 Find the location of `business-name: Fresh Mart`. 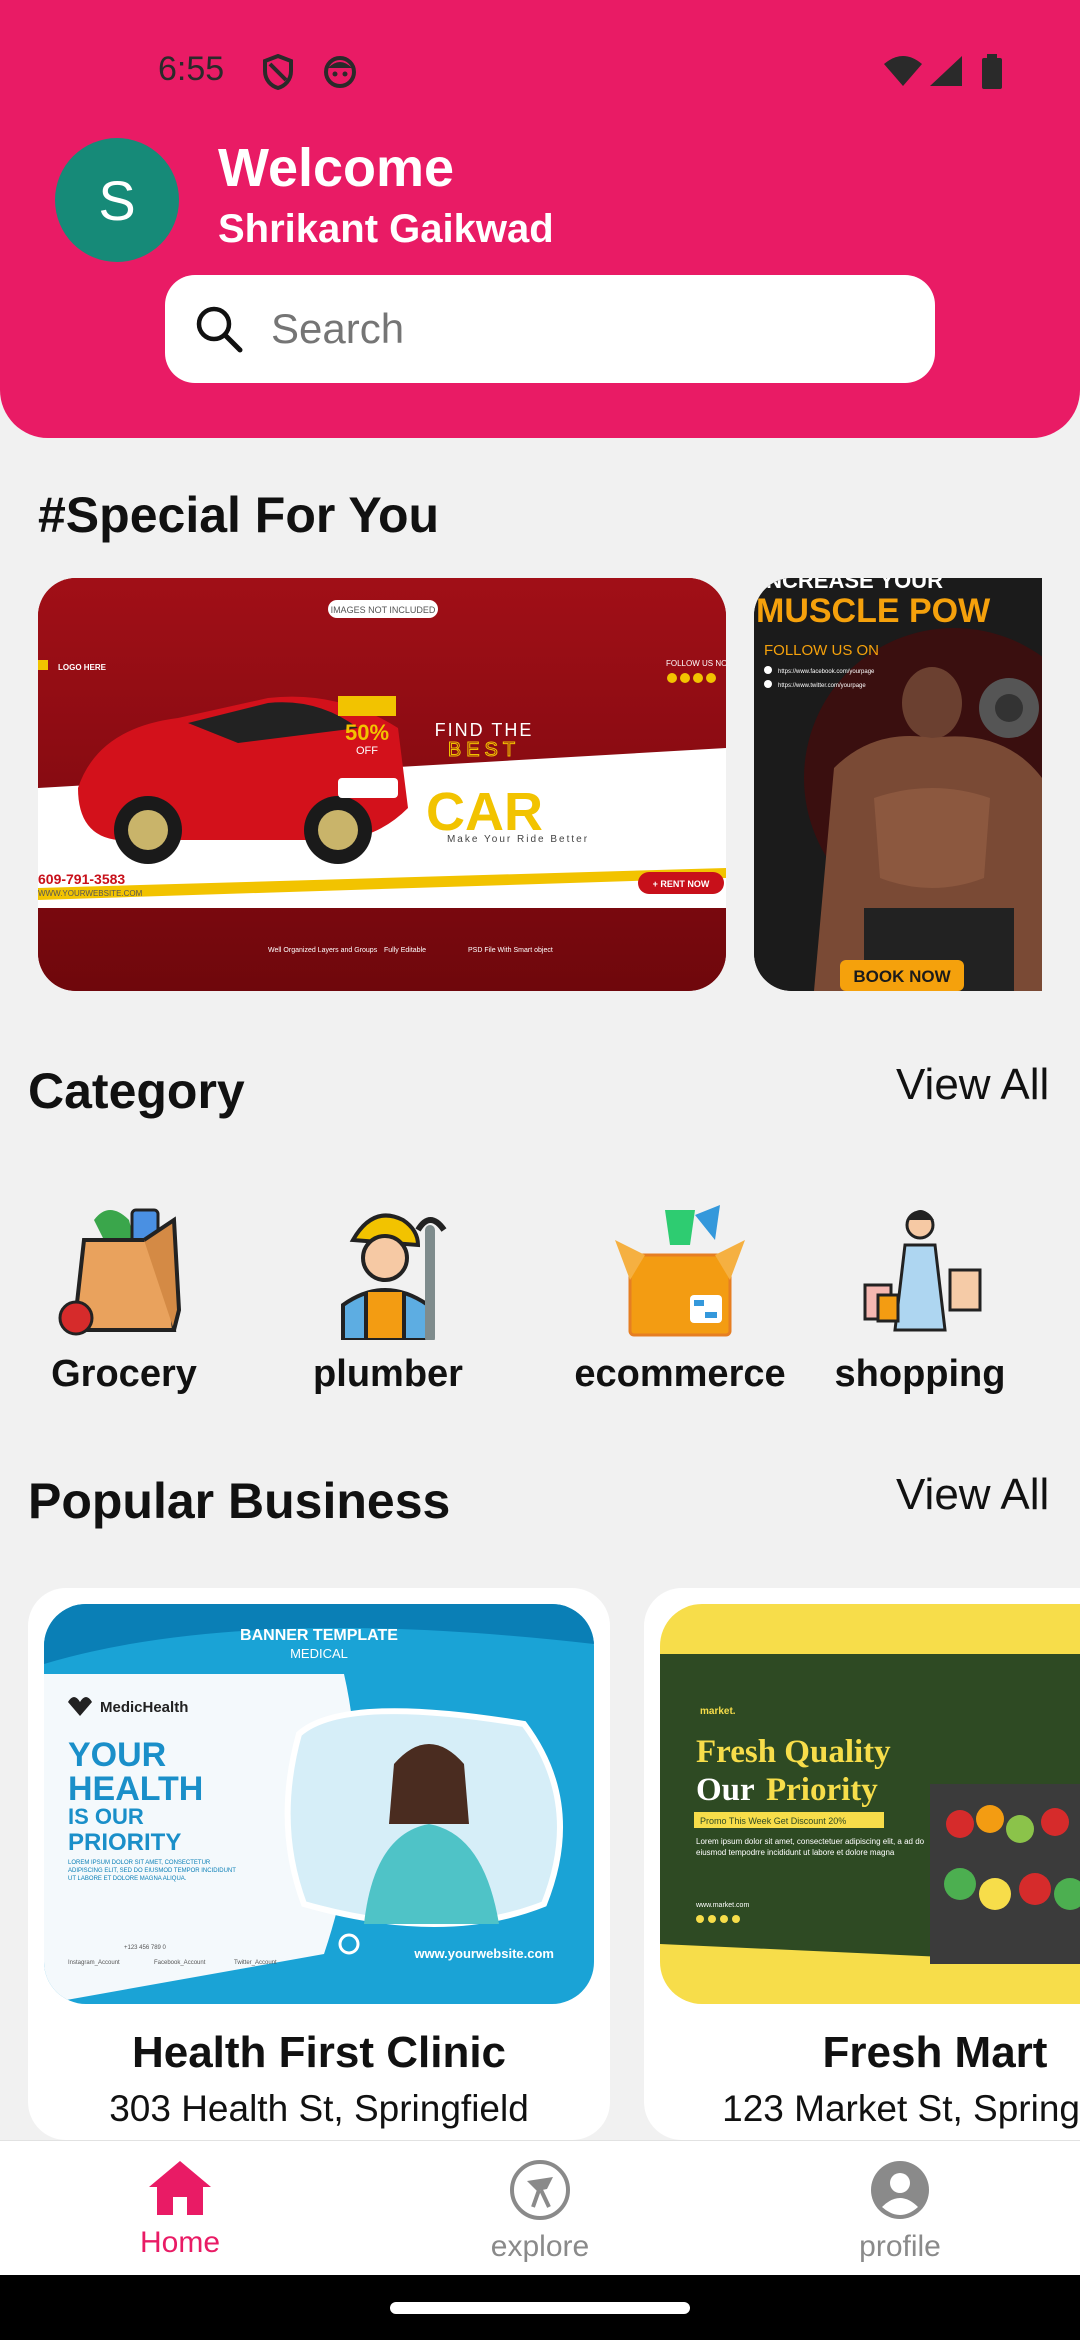

business-name: Fresh Mart is located at coordinates (935, 2052).